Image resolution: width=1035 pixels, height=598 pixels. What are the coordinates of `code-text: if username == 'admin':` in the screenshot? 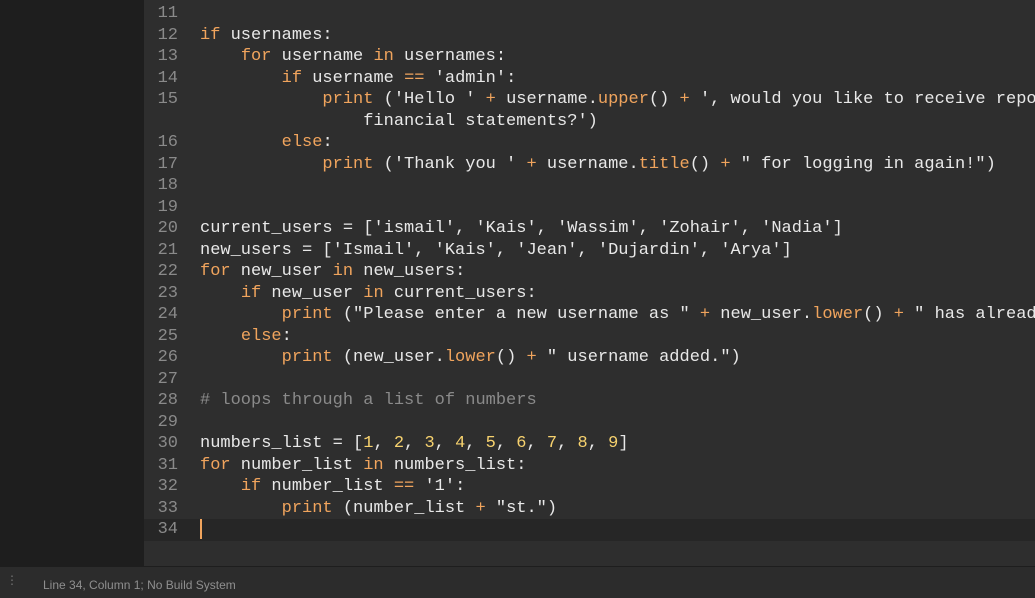 It's located at (399, 78).